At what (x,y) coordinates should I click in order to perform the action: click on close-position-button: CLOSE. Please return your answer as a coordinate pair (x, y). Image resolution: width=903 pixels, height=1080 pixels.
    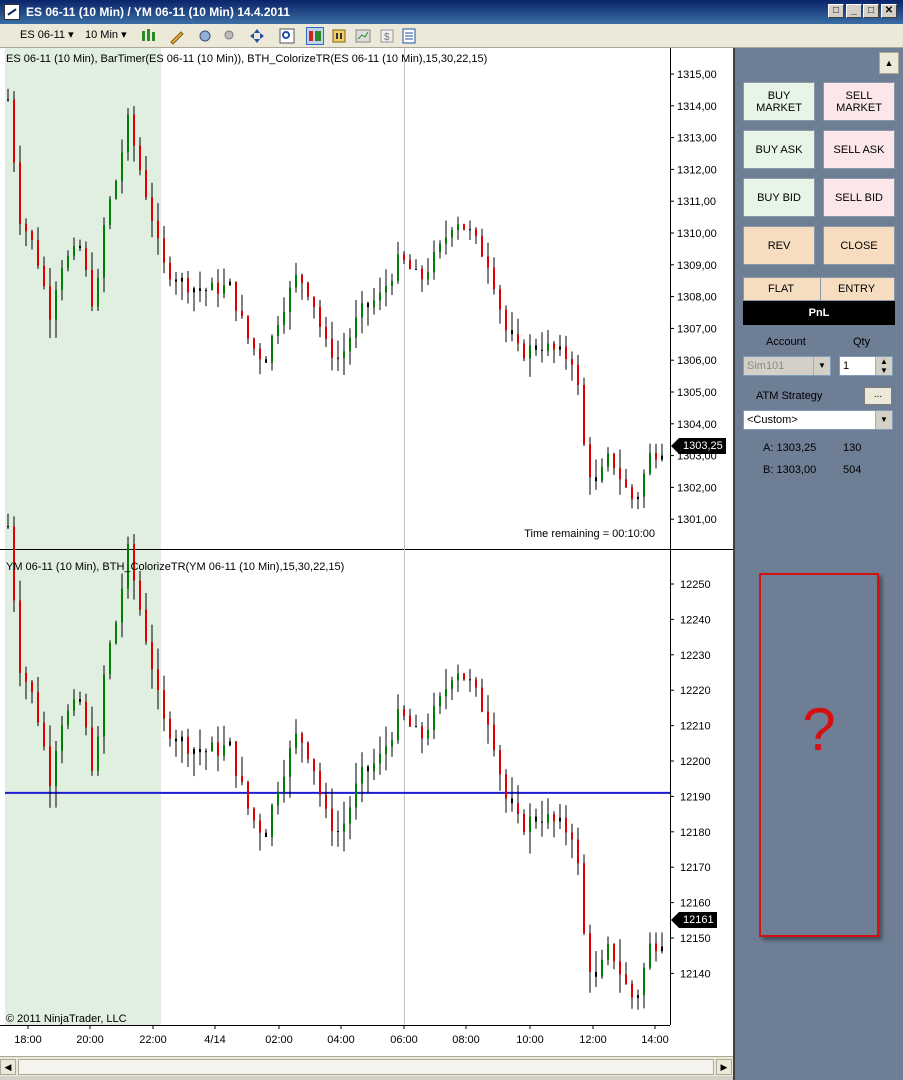
    Looking at the image, I should click on (859, 245).